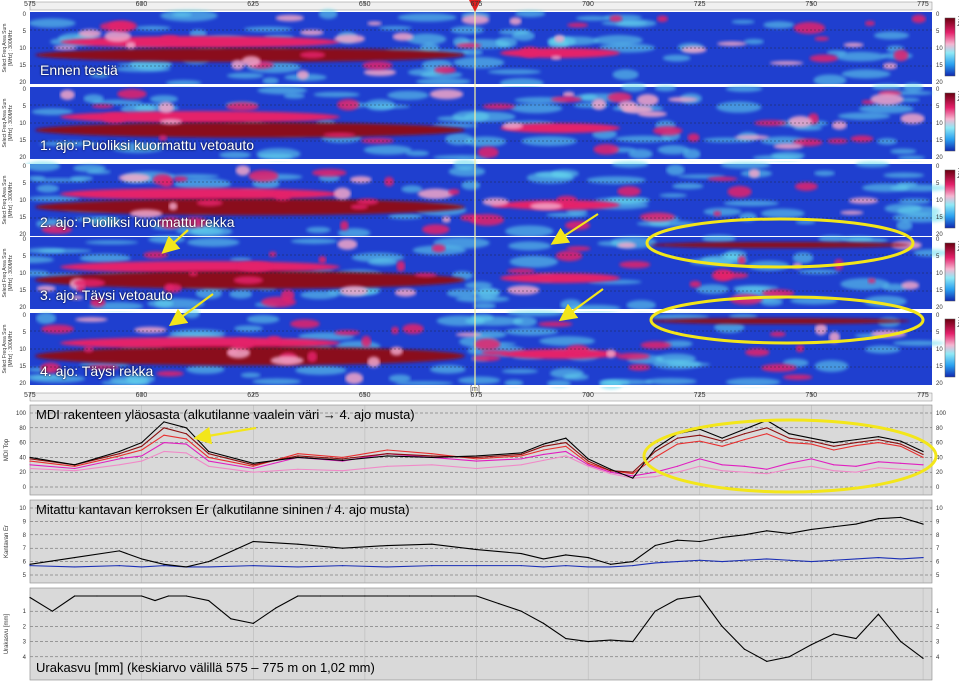 The width and height of the screenshot is (959, 684). I want to click on top-axis-tick-label: 750, so click(811, 4).